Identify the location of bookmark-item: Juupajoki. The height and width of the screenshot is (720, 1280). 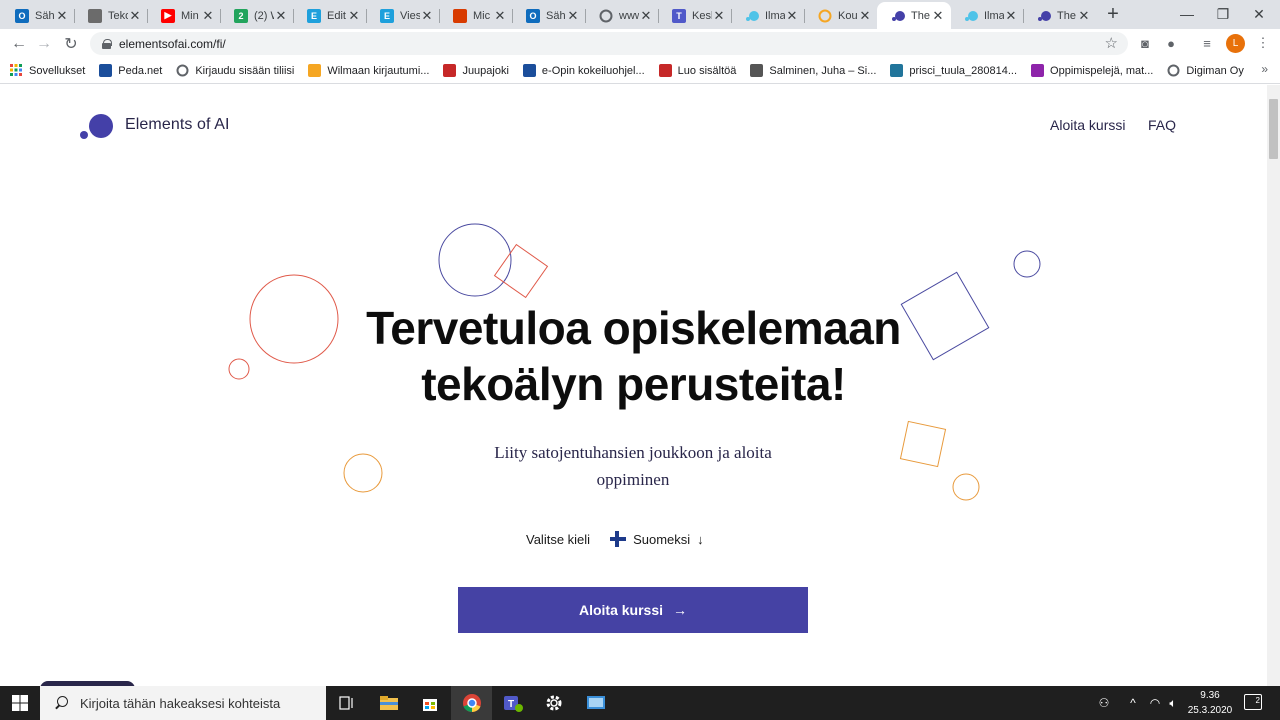
(476, 70).